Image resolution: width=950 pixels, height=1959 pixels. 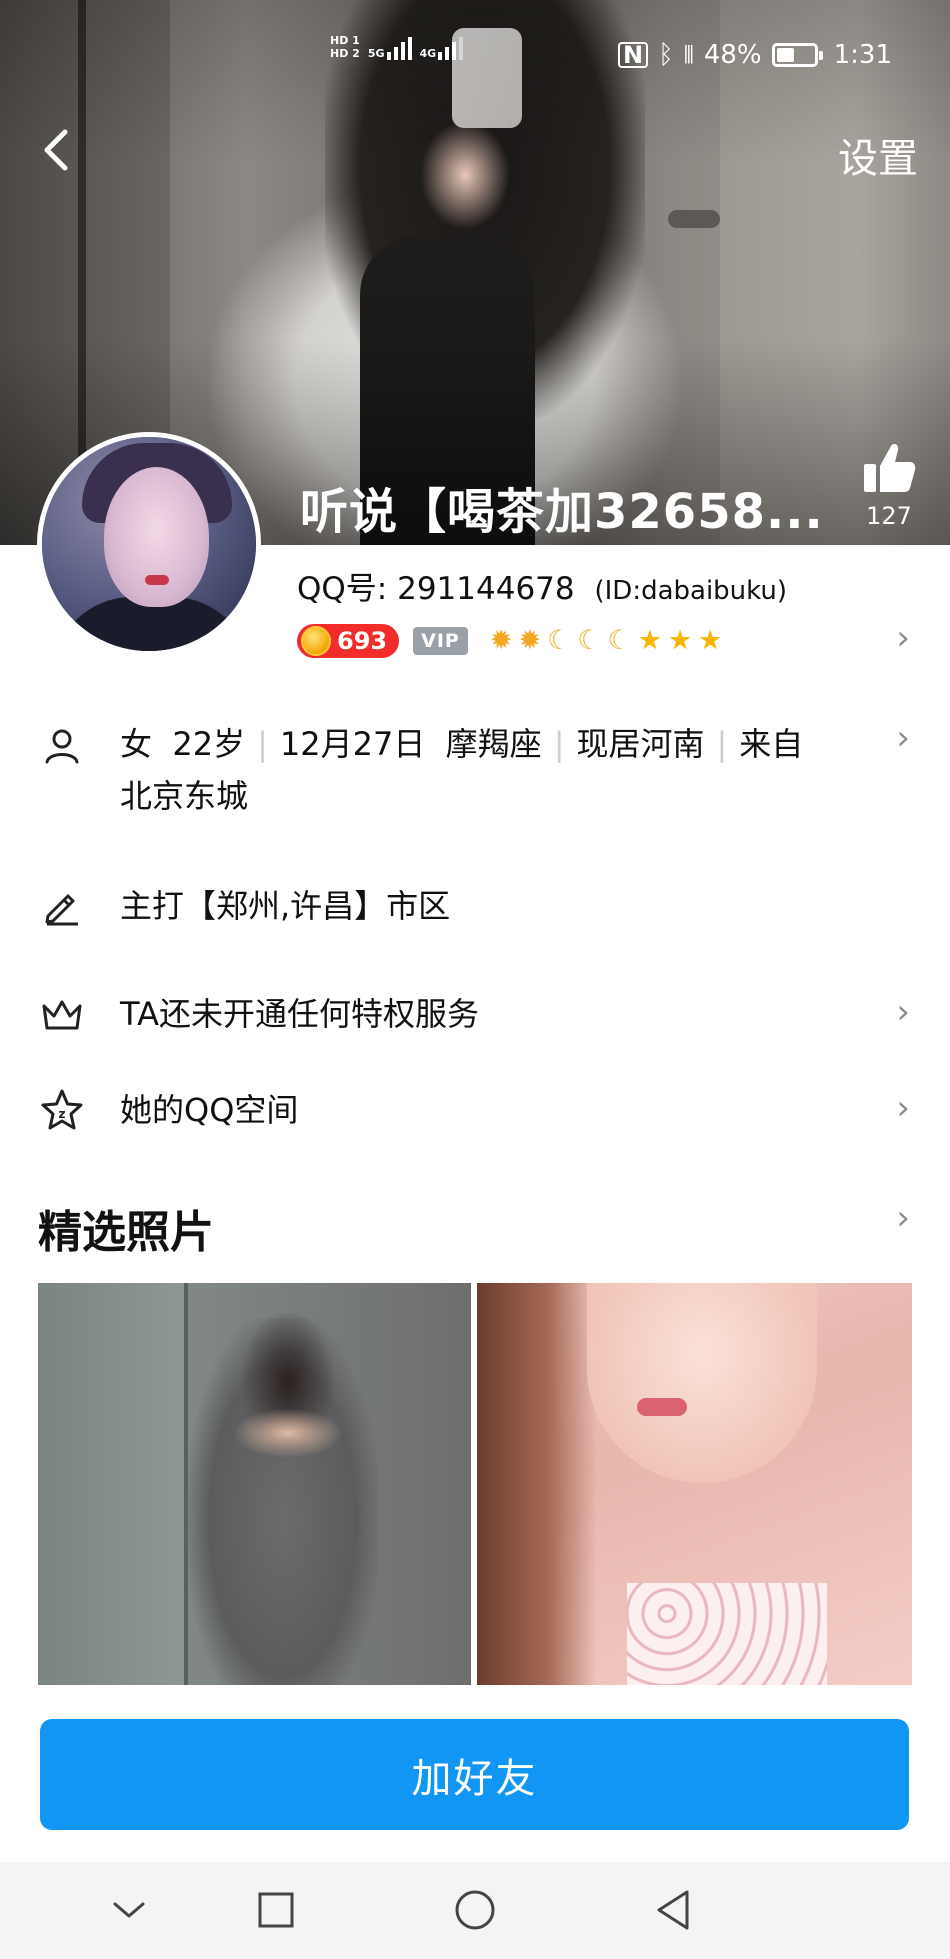 What do you see at coordinates (878, 155) in the screenshot?
I see `settings-button: 设置` at bounding box center [878, 155].